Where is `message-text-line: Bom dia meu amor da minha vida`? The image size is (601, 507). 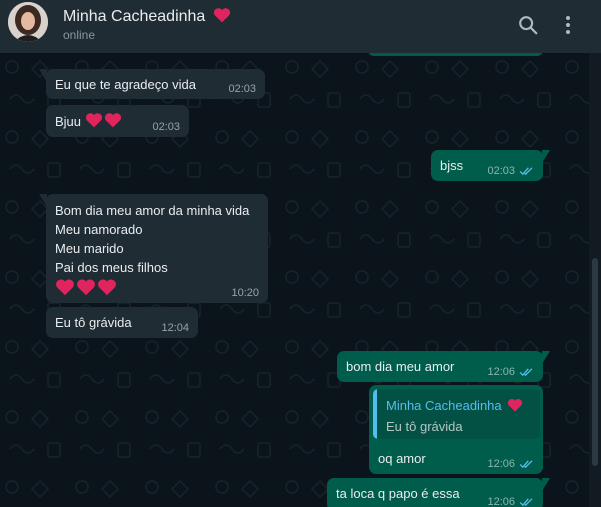 message-text-line: Bom dia meu amor da minha vida is located at coordinates (152, 210).